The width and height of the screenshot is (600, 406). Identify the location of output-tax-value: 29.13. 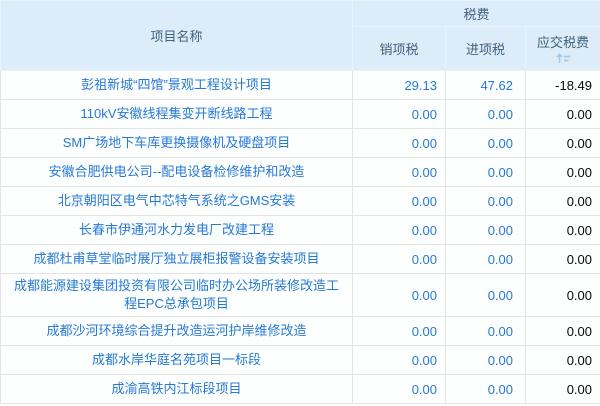
(399, 85).